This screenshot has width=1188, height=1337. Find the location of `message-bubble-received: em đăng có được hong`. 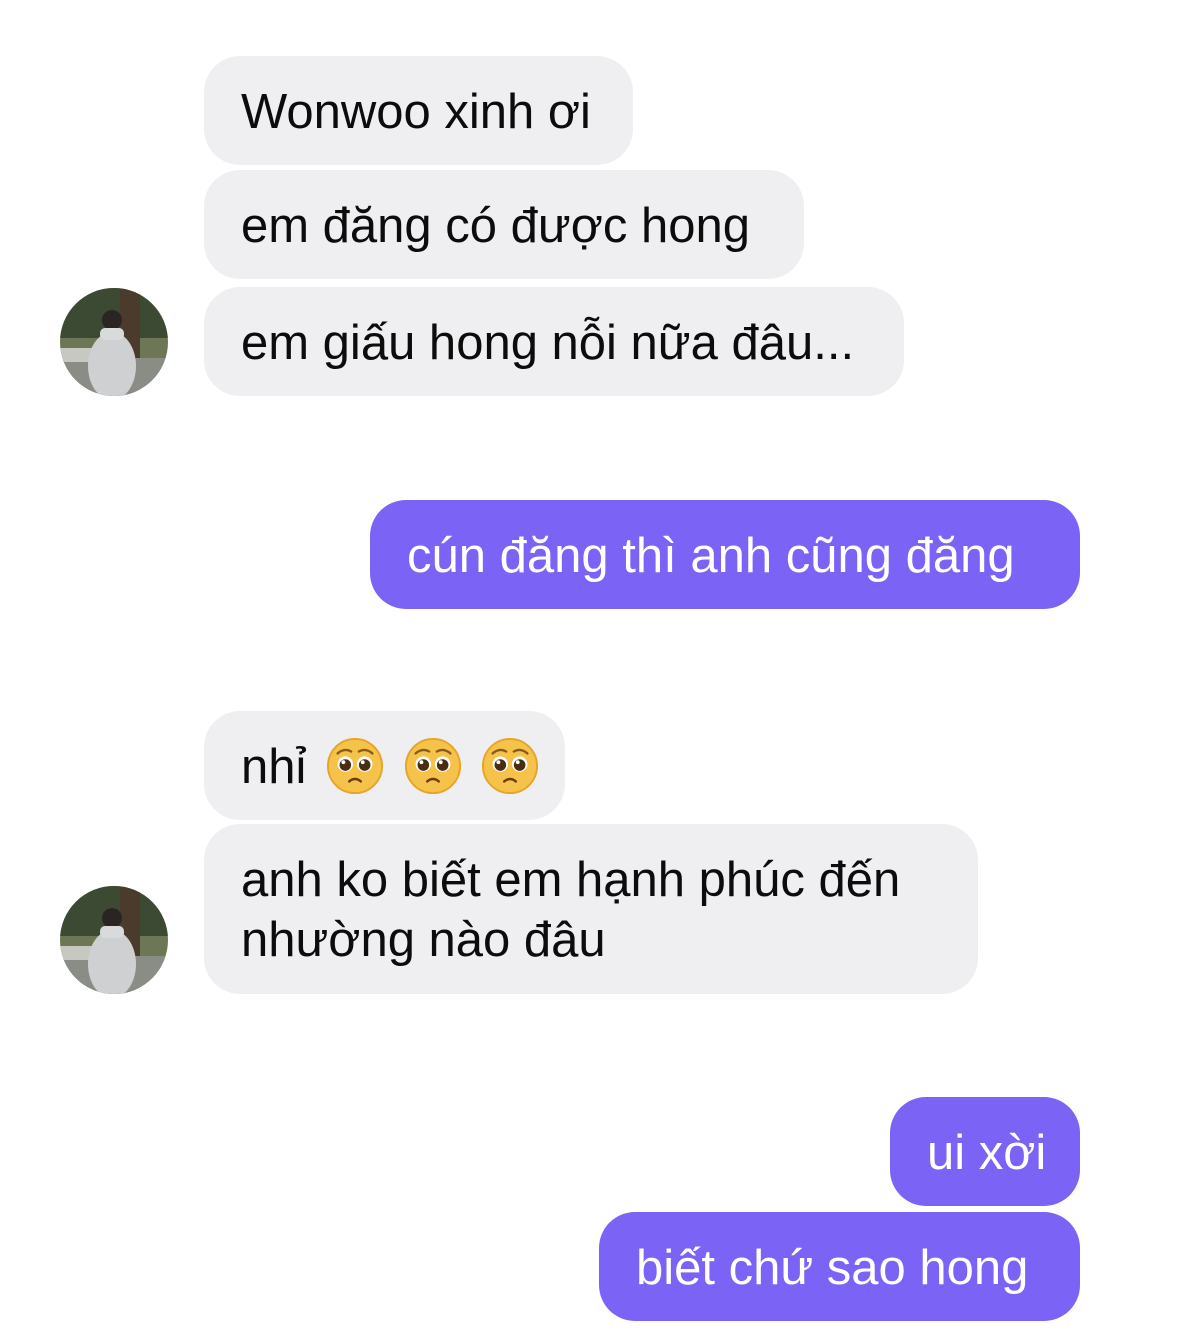

message-bubble-received: em đăng có được hong is located at coordinates (504, 224).